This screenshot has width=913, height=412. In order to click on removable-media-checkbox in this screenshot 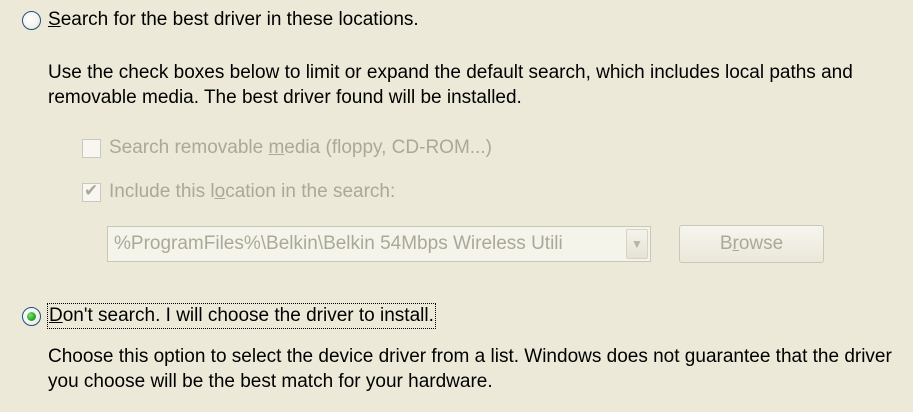, I will do `click(91, 148)`.